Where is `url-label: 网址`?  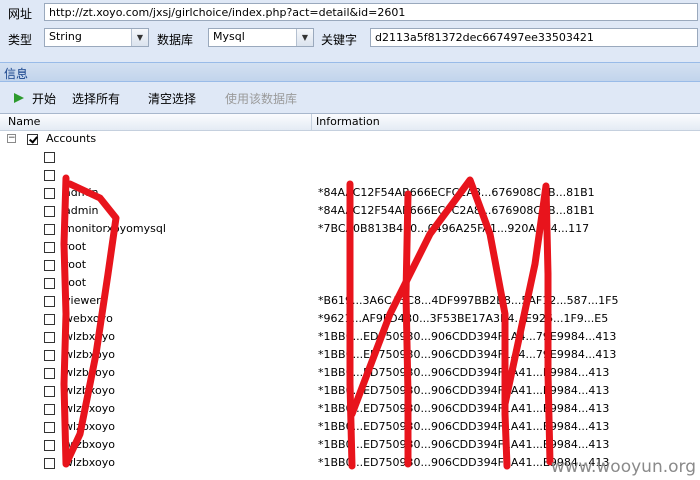
url-label: 网址 is located at coordinates (20, 14).